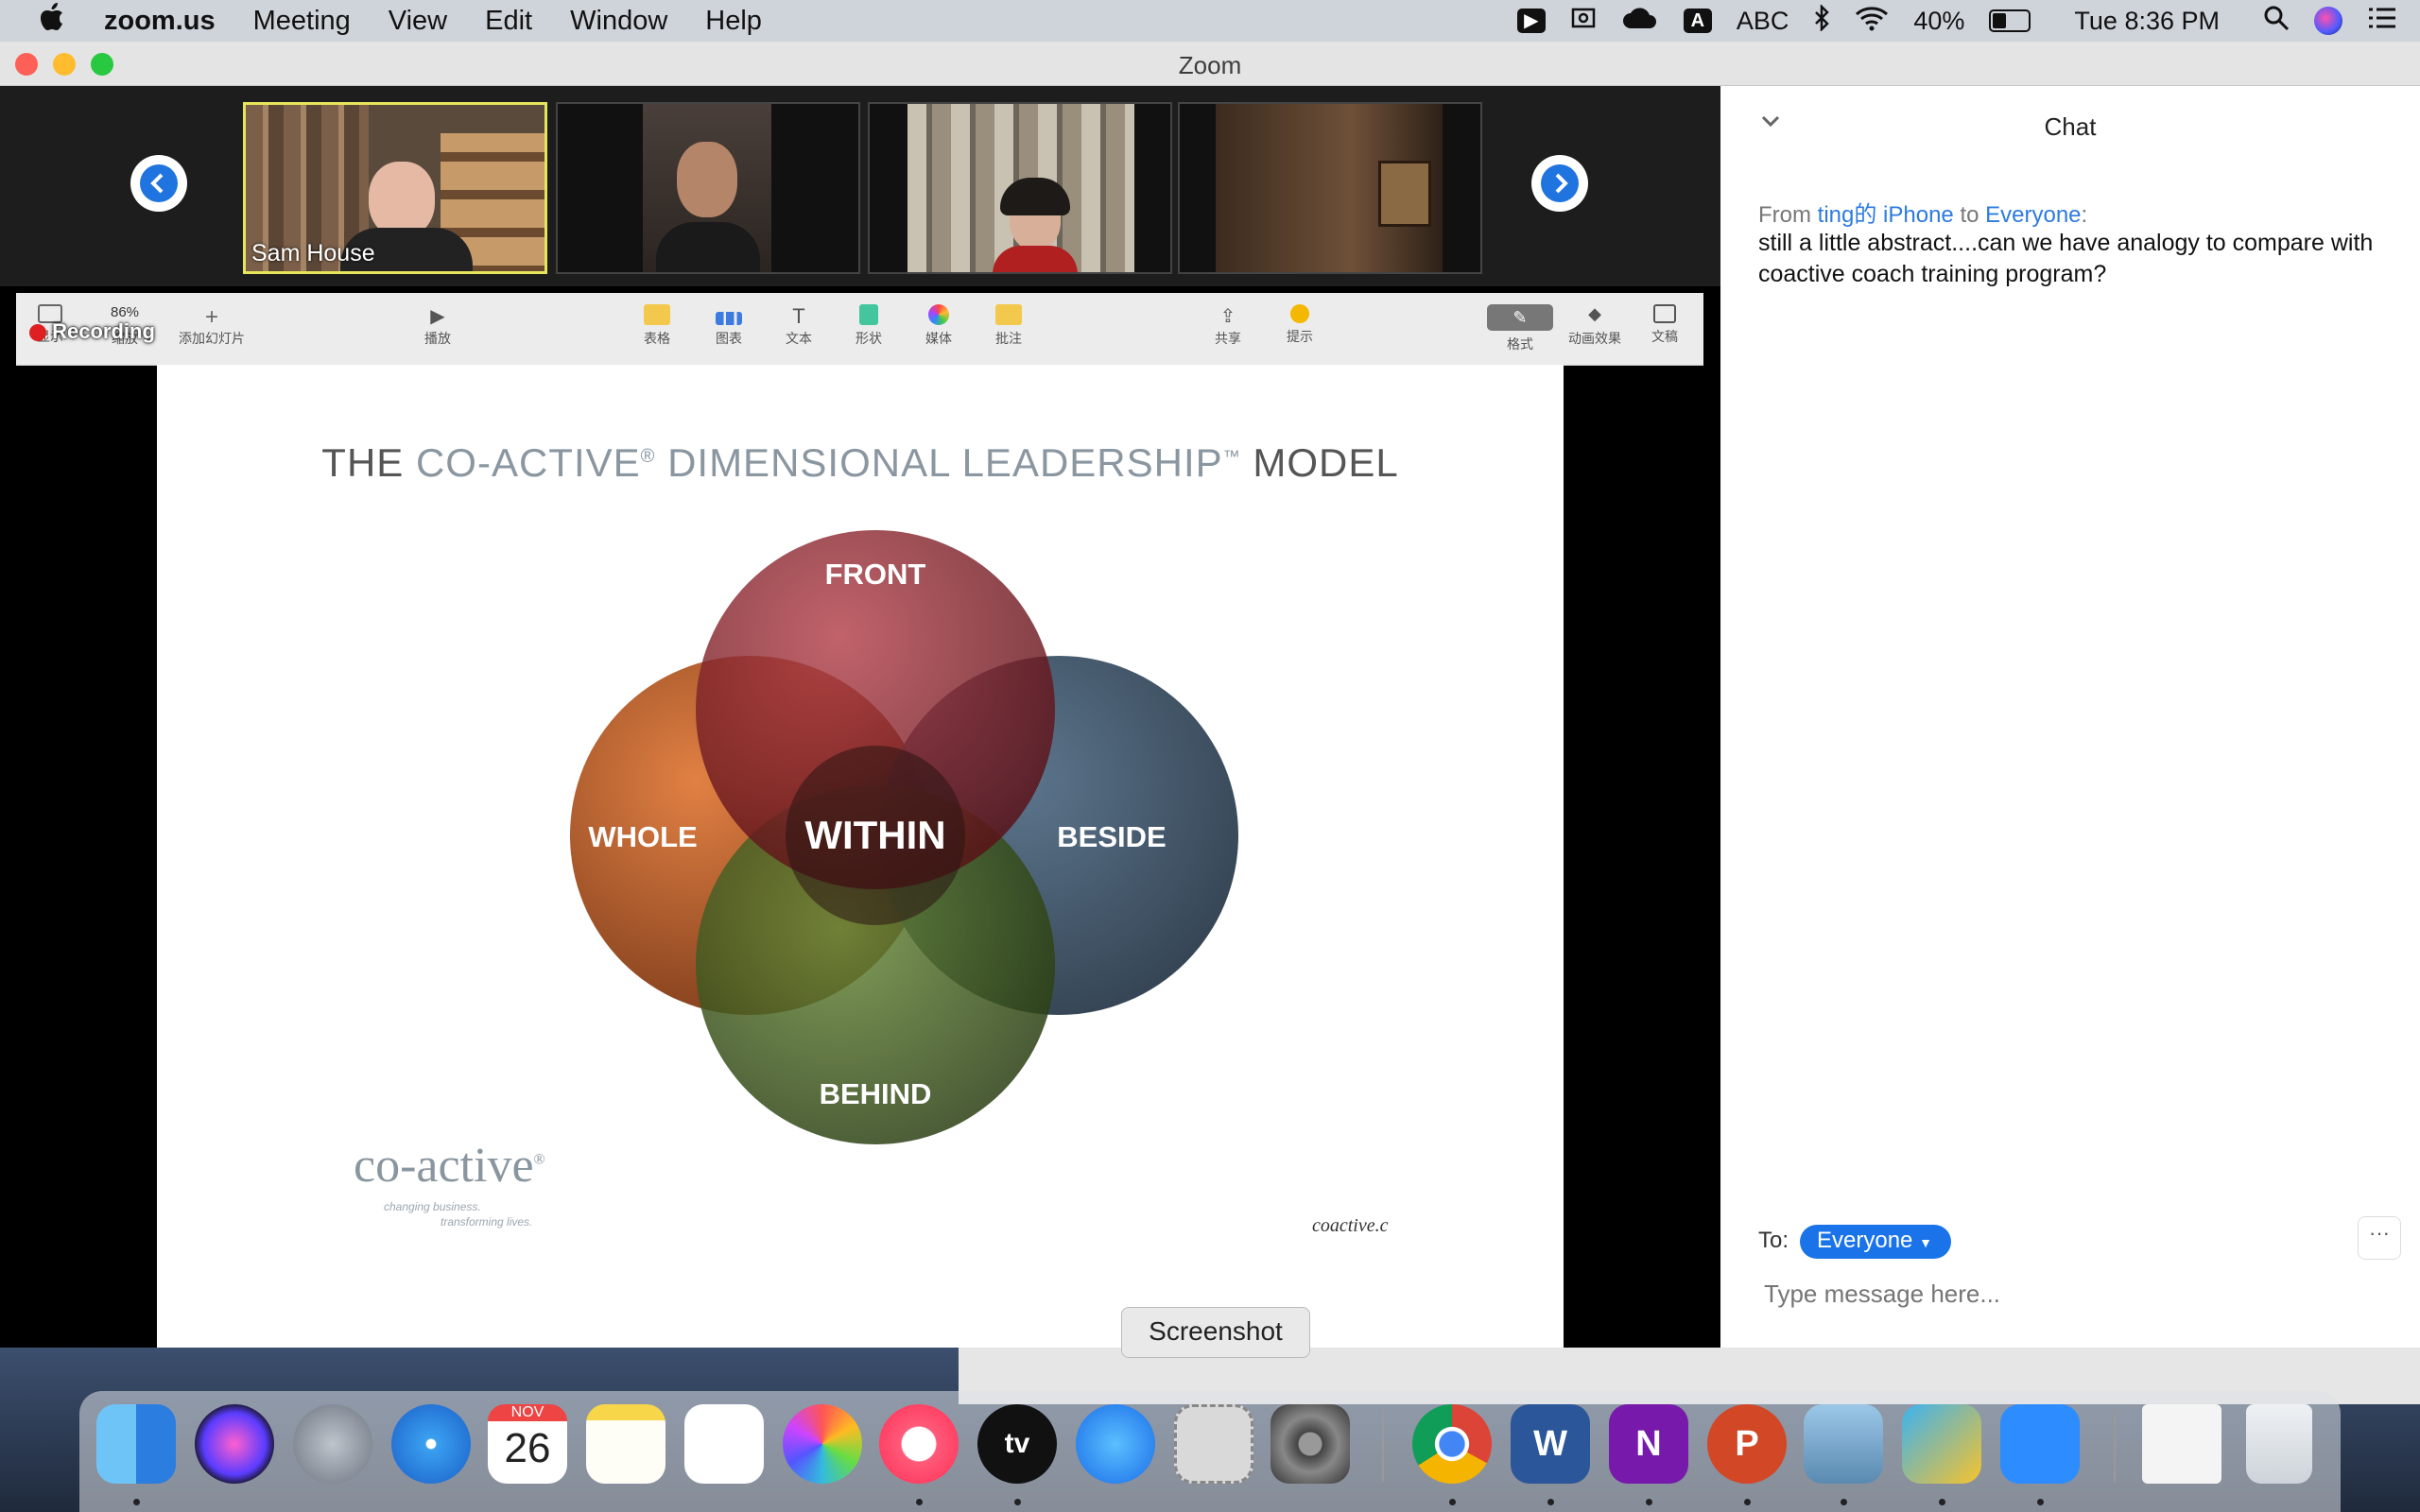  Describe the element at coordinates (1017, 1444) in the screenshot. I see `appletv-icon: tv` at that location.